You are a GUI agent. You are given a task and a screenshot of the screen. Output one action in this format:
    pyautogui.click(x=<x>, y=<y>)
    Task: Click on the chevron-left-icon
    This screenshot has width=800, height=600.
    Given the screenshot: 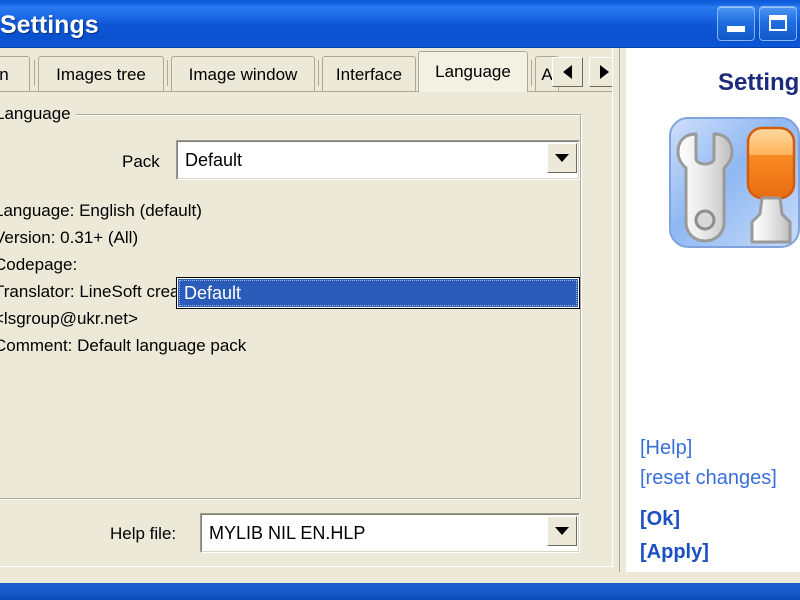 What is the action you would take?
    pyautogui.click(x=567, y=72)
    